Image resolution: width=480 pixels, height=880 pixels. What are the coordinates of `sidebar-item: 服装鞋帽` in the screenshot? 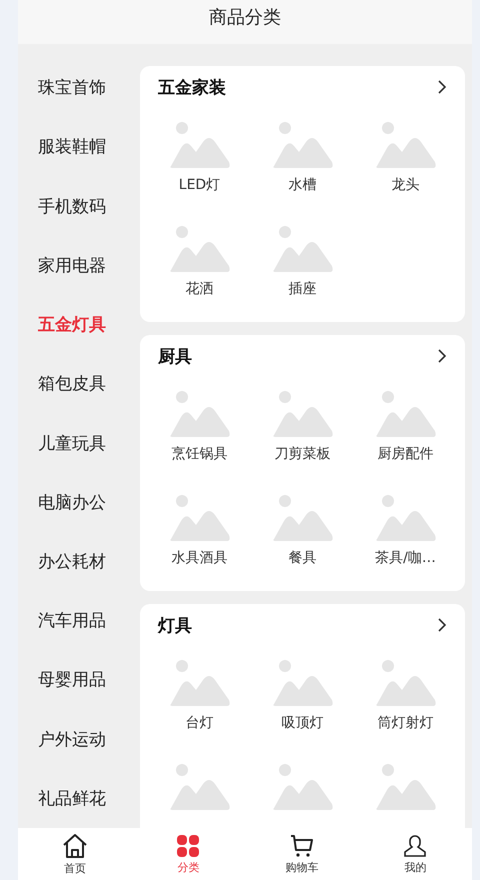 It's located at (79, 146).